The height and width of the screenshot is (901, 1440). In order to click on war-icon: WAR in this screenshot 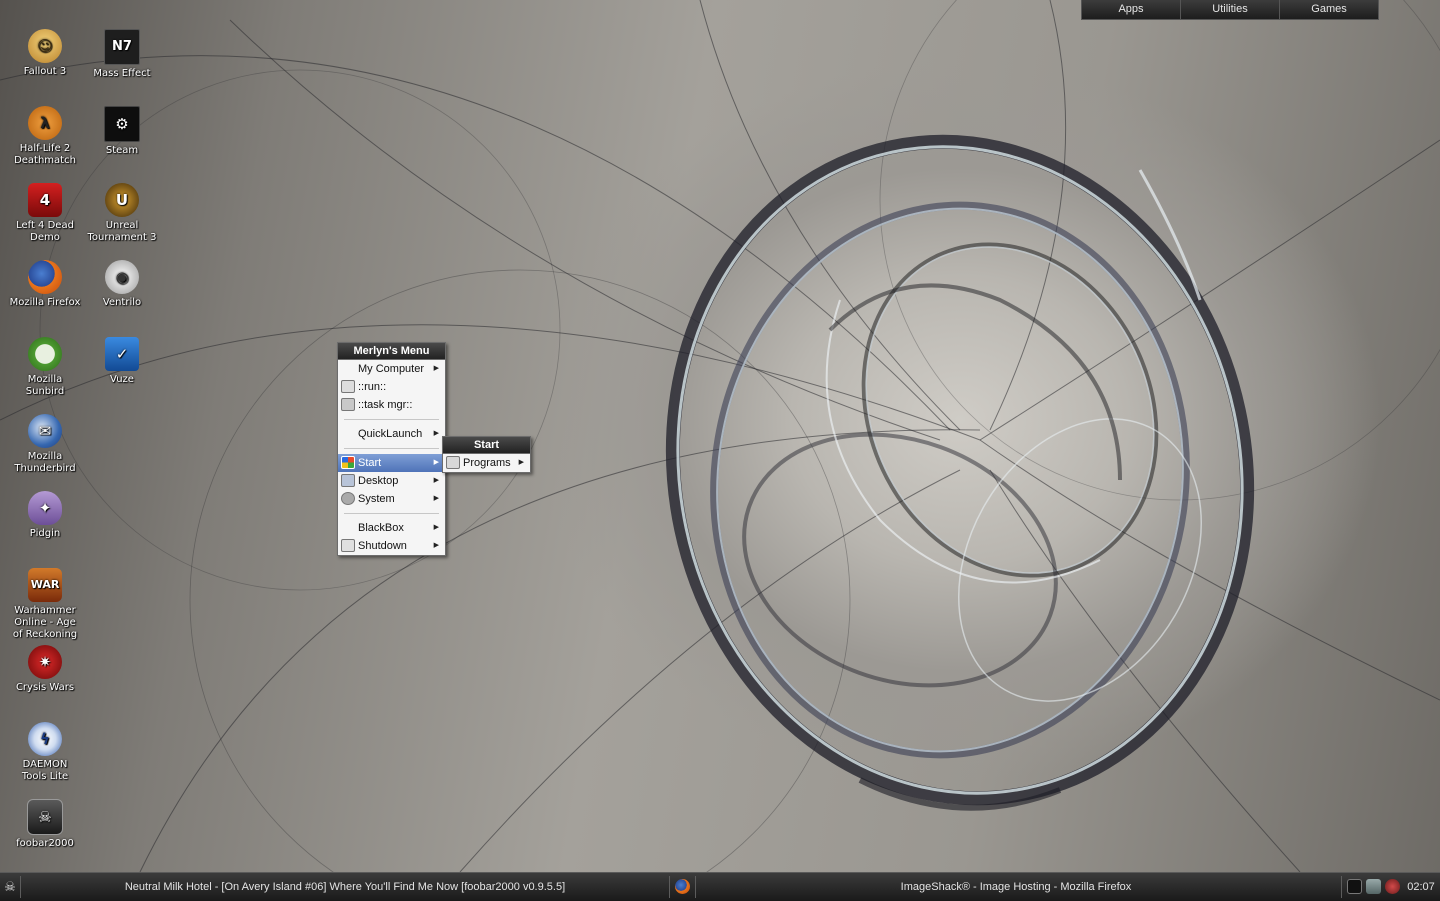, I will do `click(45, 585)`.